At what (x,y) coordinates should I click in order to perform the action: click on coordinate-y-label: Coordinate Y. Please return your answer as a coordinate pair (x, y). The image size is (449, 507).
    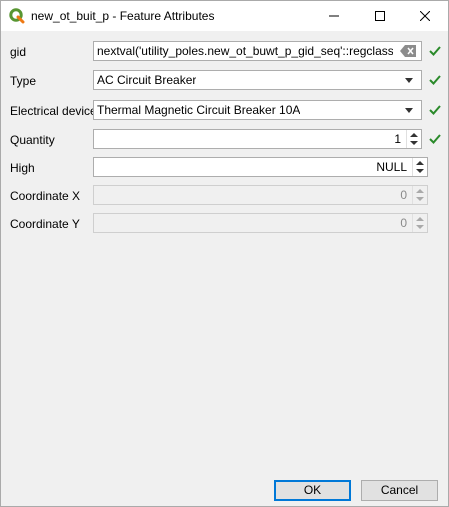
    Looking at the image, I should click on (45, 224).